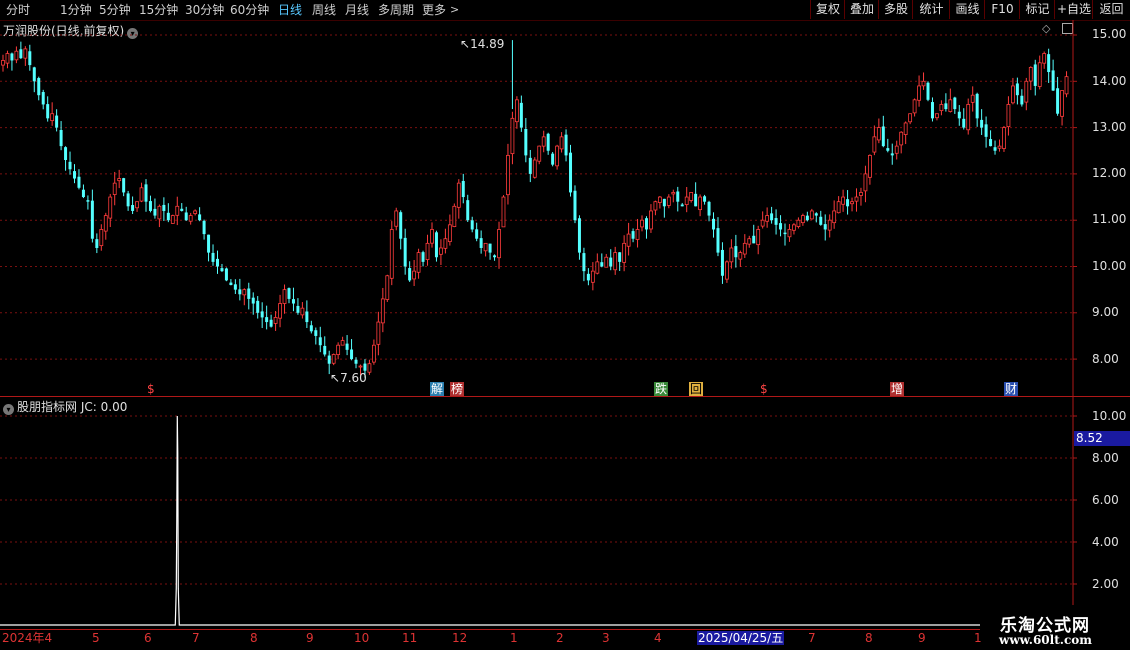  What do you see at coordinates (8, 409) in the screenshot?
I see `chevron-down-icon: ▾` at bounding box center [8, 409].